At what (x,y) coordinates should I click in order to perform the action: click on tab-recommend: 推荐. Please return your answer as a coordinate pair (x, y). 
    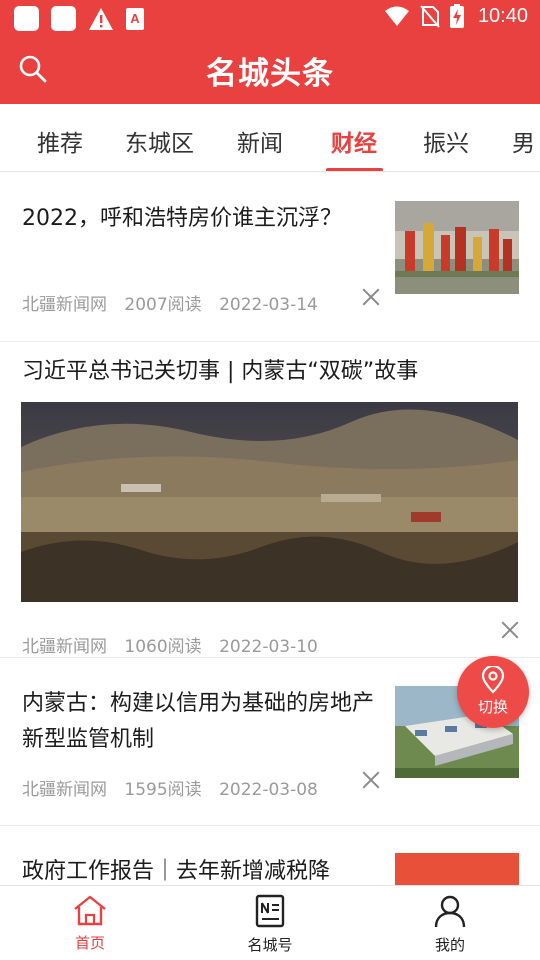
    Looking at the image, I should click on (60, 141).